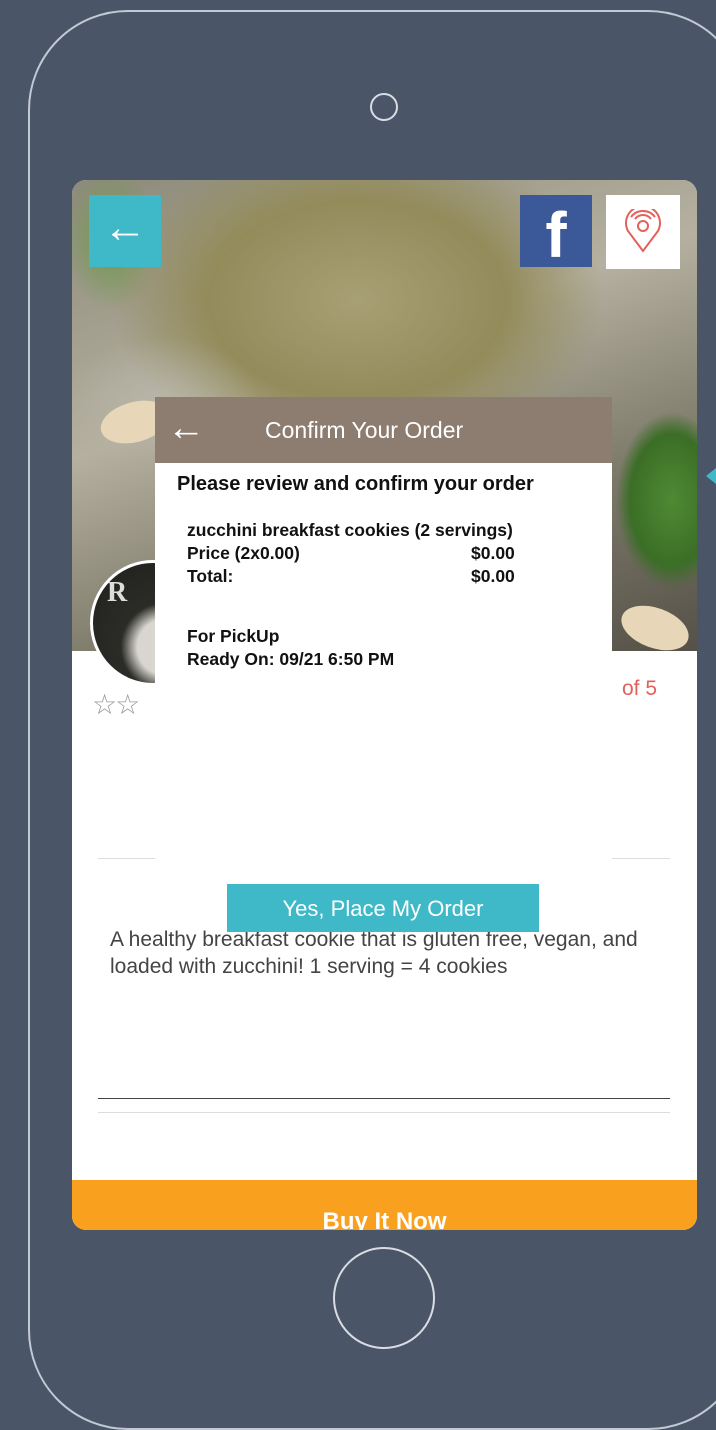 The height and width of the screenshot is (1430, 716). Describe the element at coordinates (117, 592) in the screenshot. I see `avatar-text: R` at that location.